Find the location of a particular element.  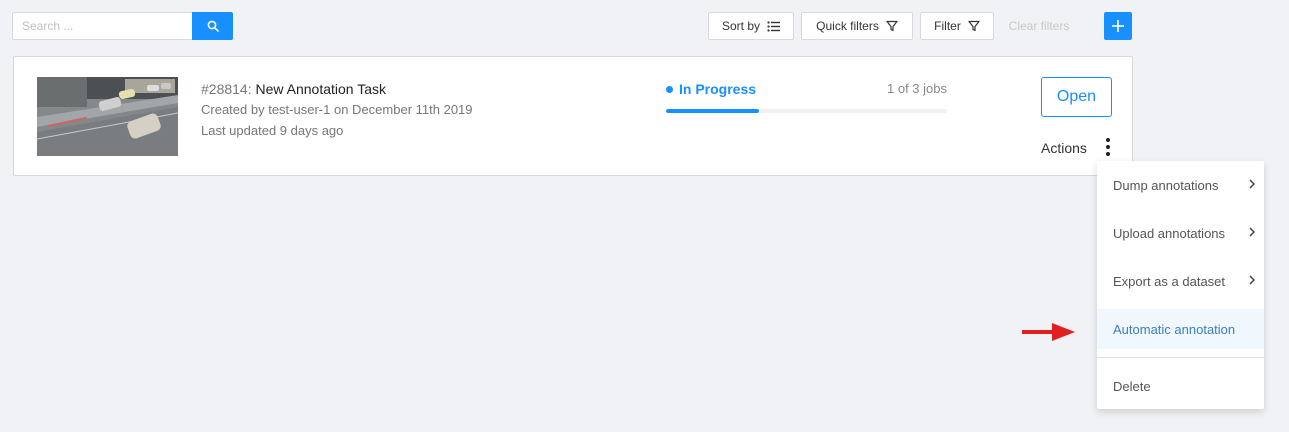

menu-item-label: Dump annotations is located at coordinates (1166, 185).